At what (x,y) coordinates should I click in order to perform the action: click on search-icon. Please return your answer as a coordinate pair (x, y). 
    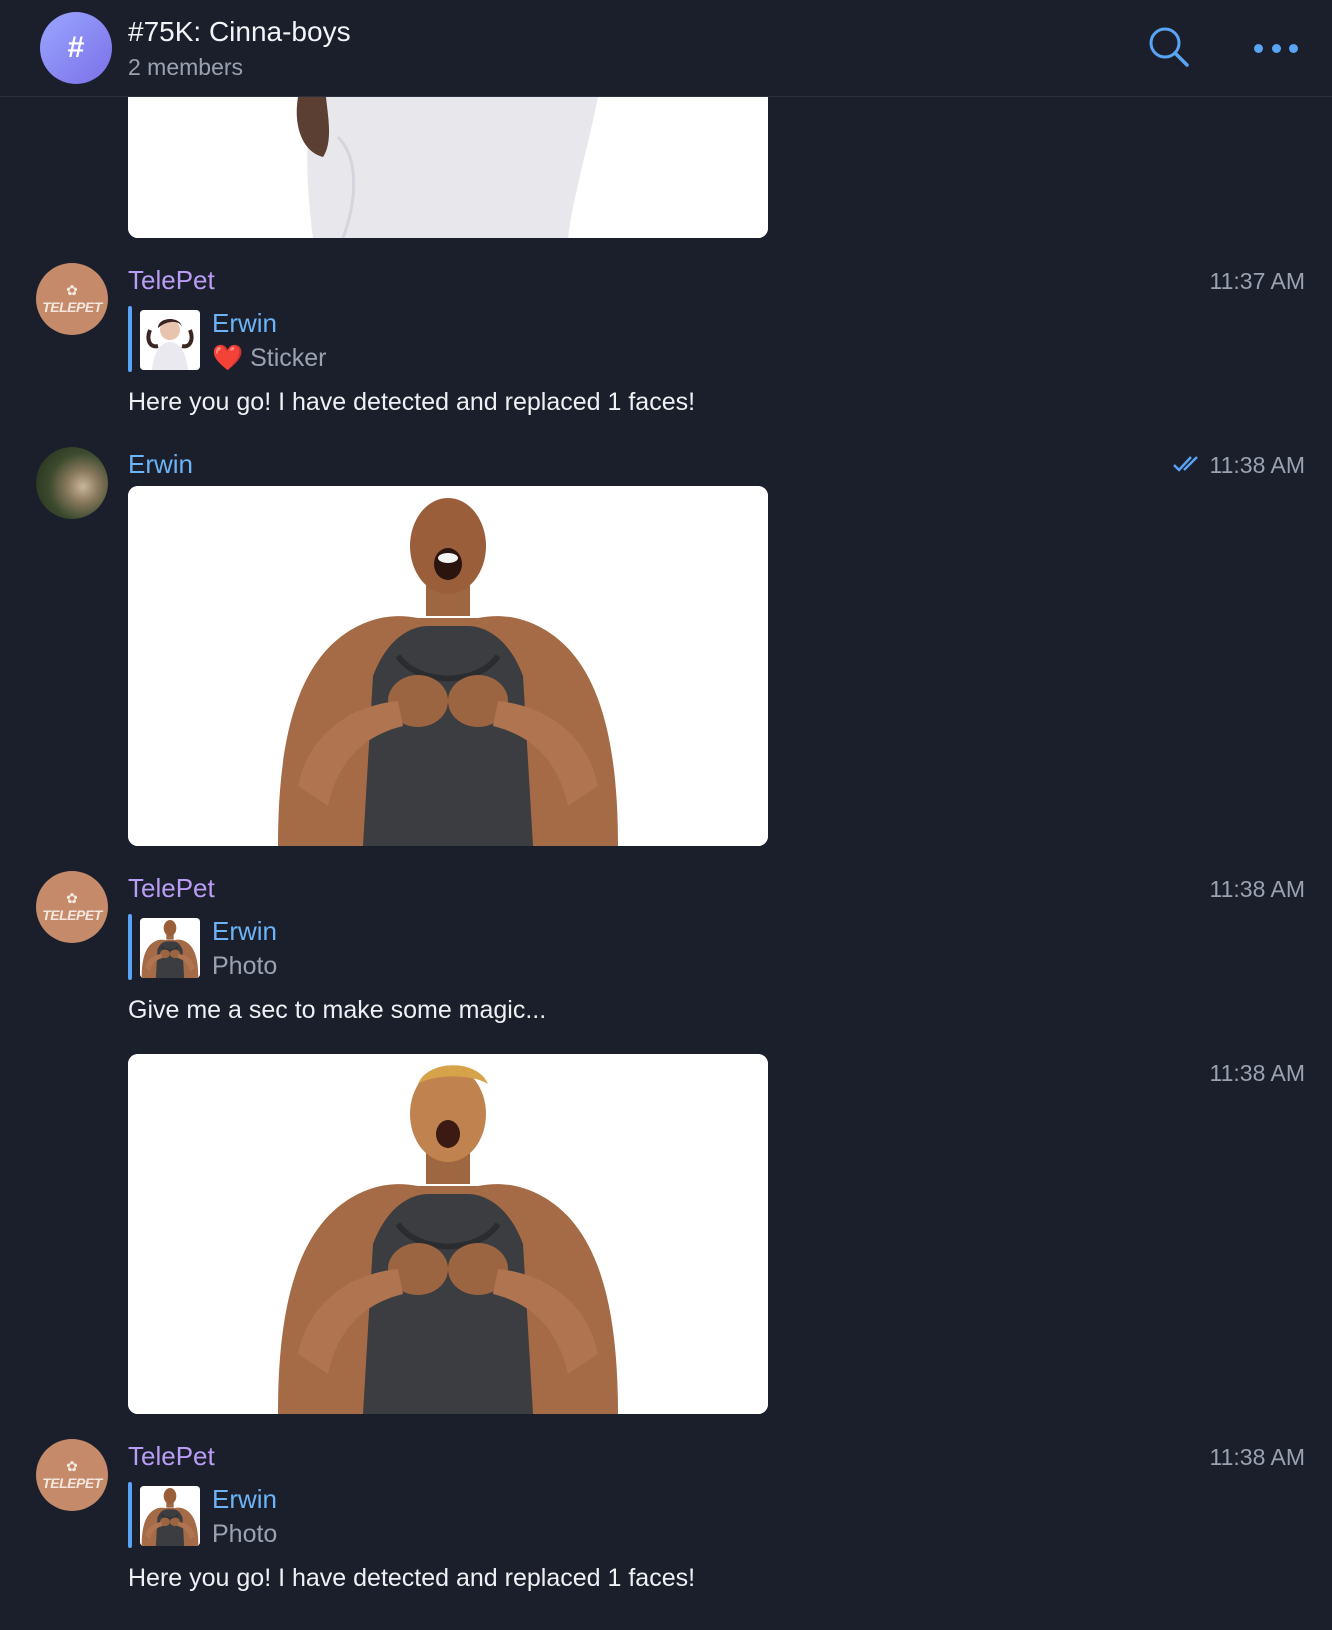
    Looking at the image, I should click on (1169, 47).